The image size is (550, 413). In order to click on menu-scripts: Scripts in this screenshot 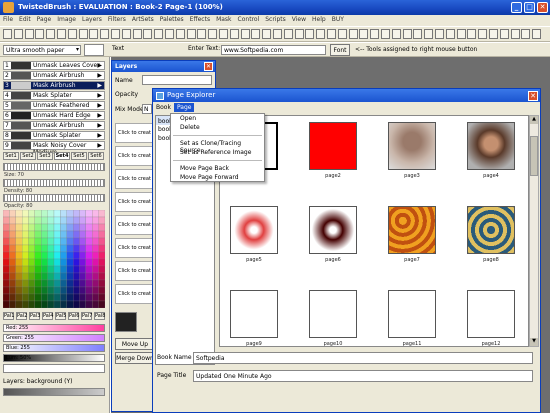, I will do `click(275, 19)`.